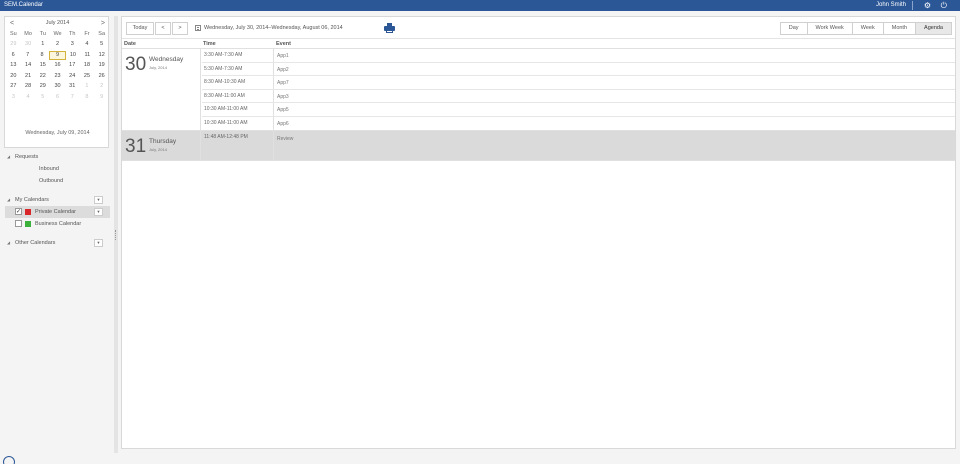 The width and height of the screenshot is (960, 464). What do you see at coordinates (927, 5) in the screenshot?
I see `gear-icon: ⚙` at bounding box center [927, 5].